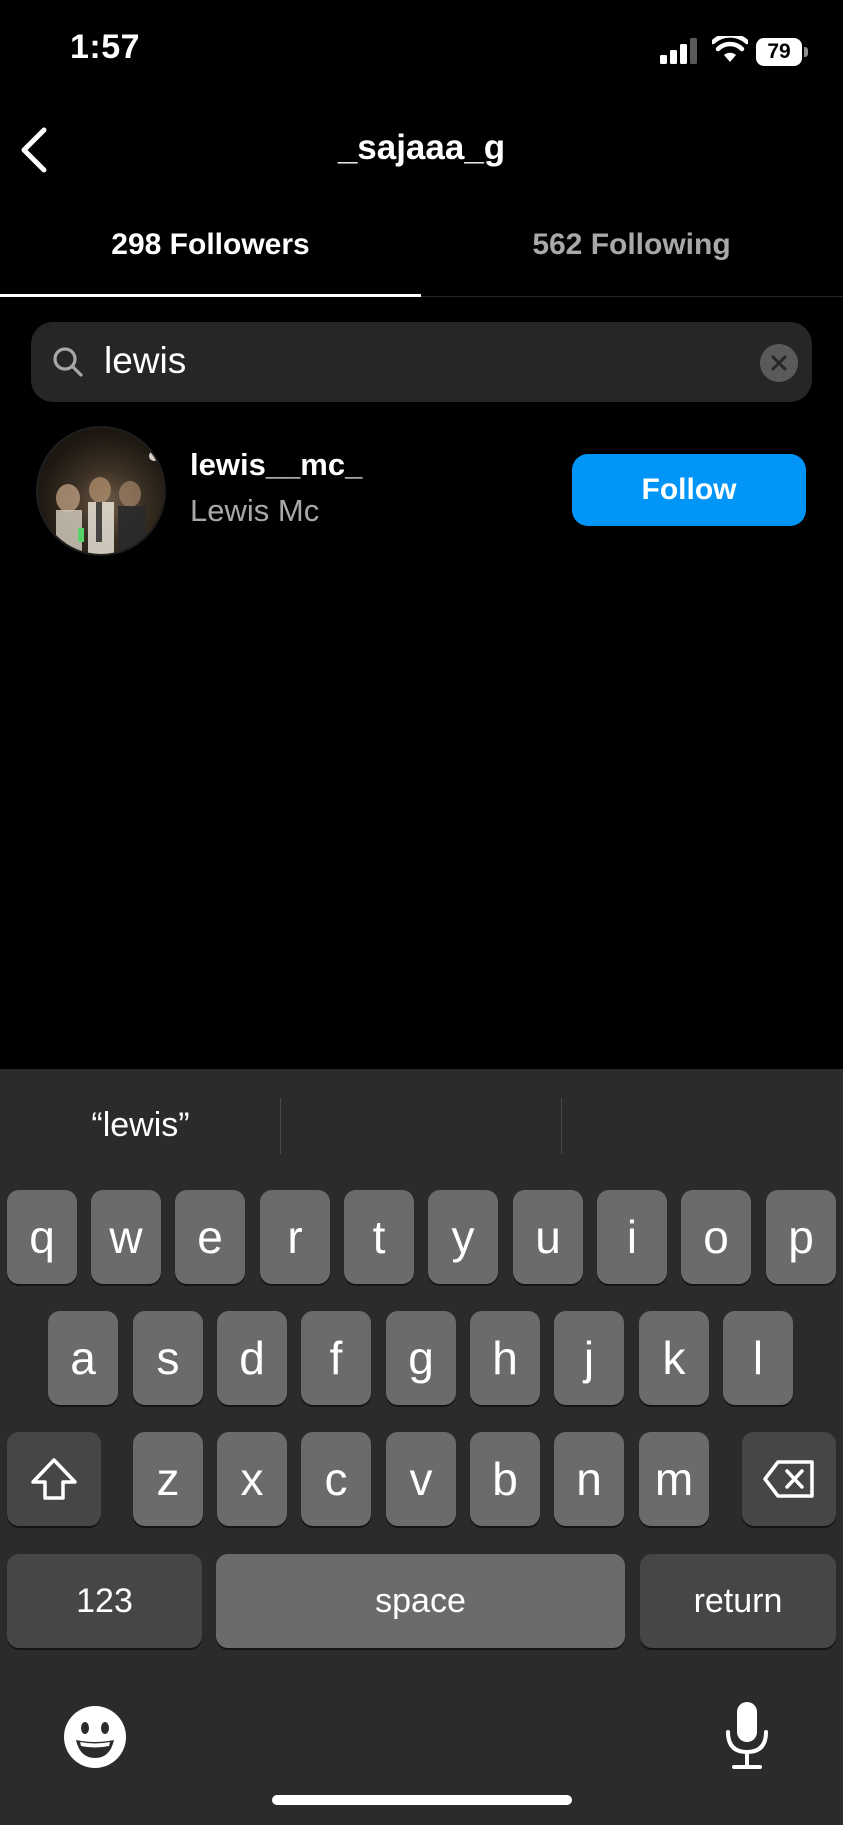 Image resolution: width=843 pixels, height=1825 pixels. I want to click on numbers-key: 123, so click(104, 1601).